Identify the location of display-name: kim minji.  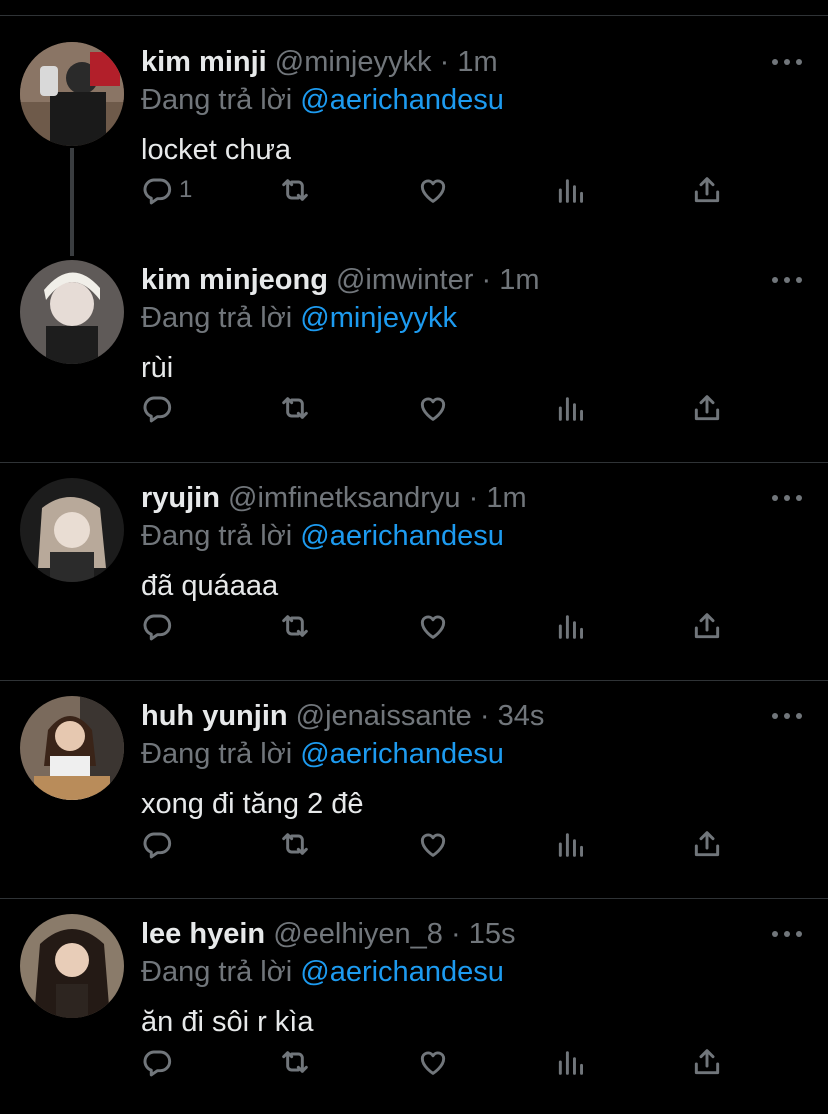
(204, 62).